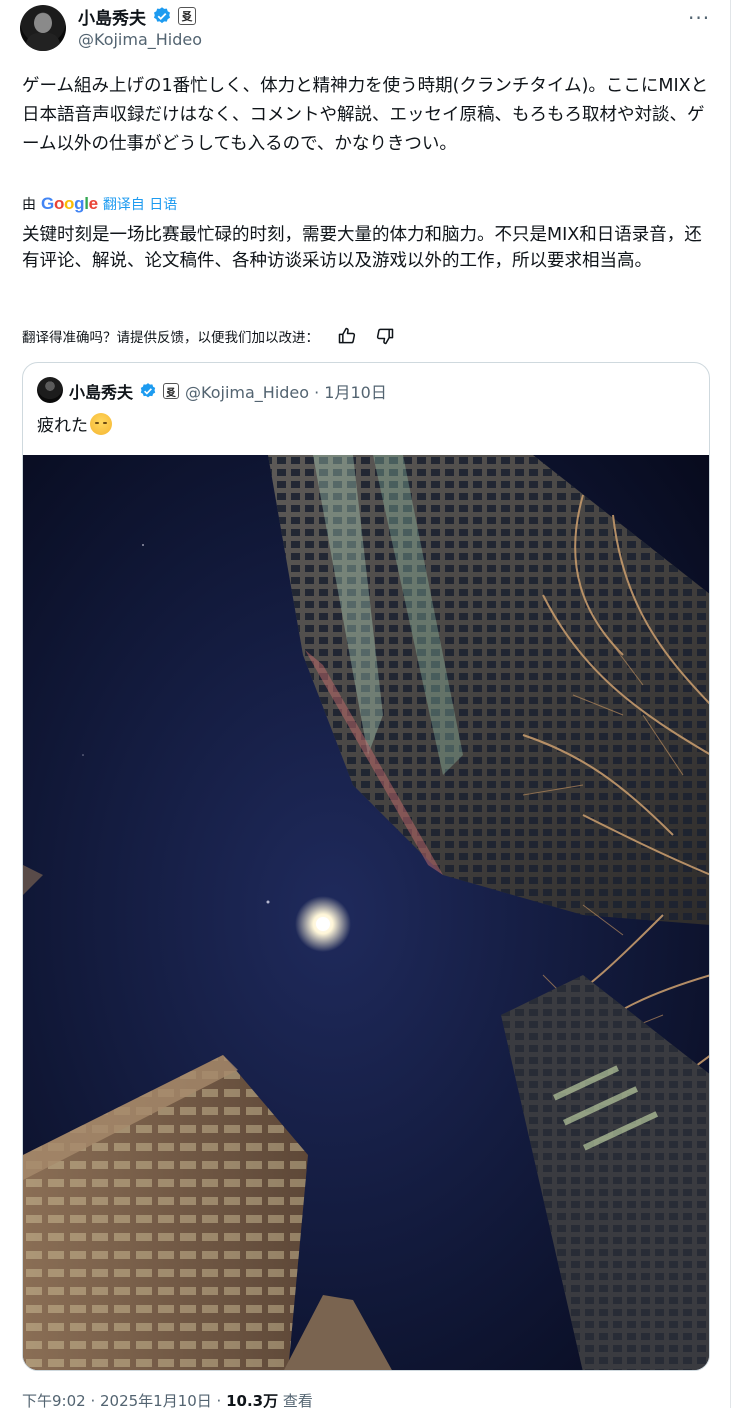  Describe the element at coordinates (347, 336) in the screenshot. I see `thumbs-up-icon` at that location.